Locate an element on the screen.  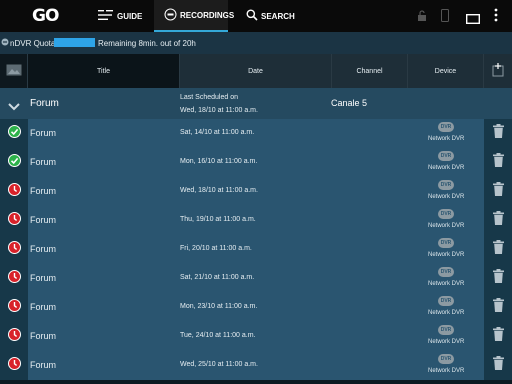
last-scheduled-date: Wed, 18/10 at 11:00 a.m. is located at coordinates (219, 110).